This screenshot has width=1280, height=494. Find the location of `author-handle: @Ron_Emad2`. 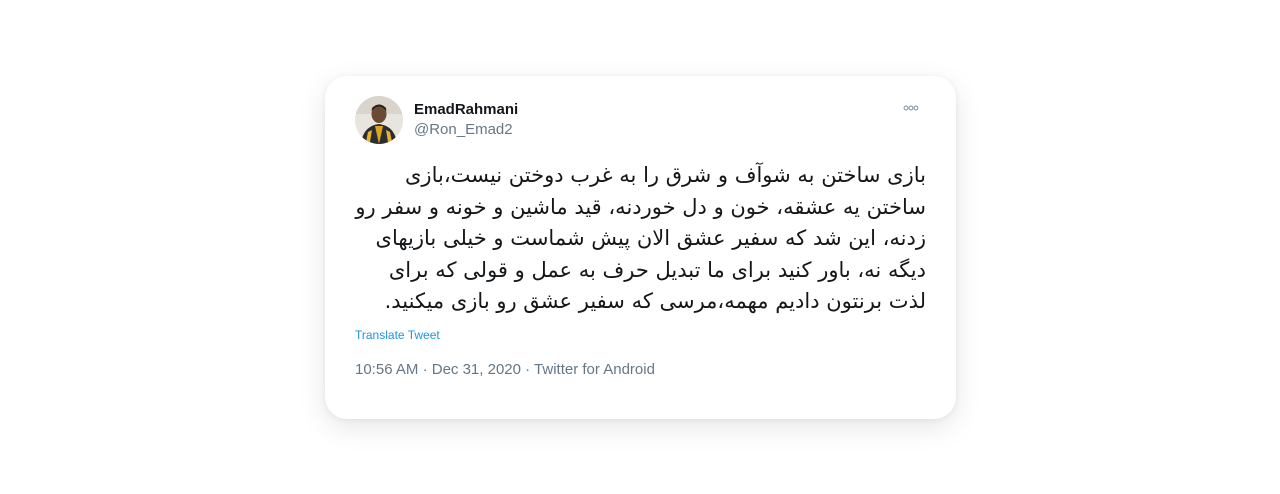

author-handle: @Ron_Emad2 is located at coordinates (466, 130).